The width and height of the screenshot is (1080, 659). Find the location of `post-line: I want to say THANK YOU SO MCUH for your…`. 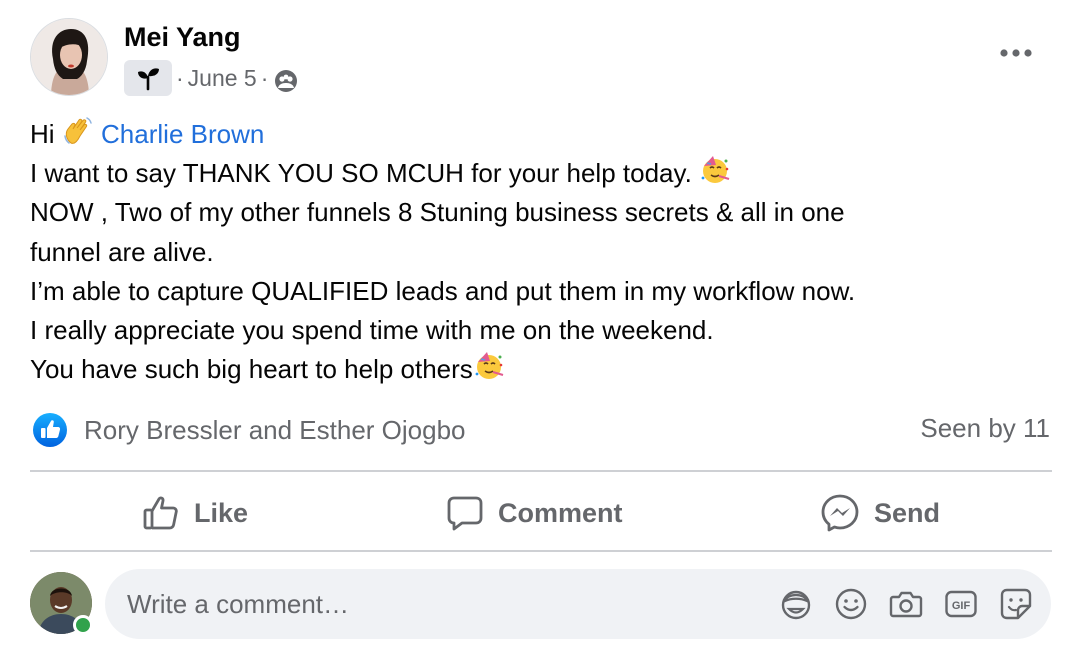

post-line: I want to say THANK YOU SO MCUH for your… is located at coordinates (540, 173).